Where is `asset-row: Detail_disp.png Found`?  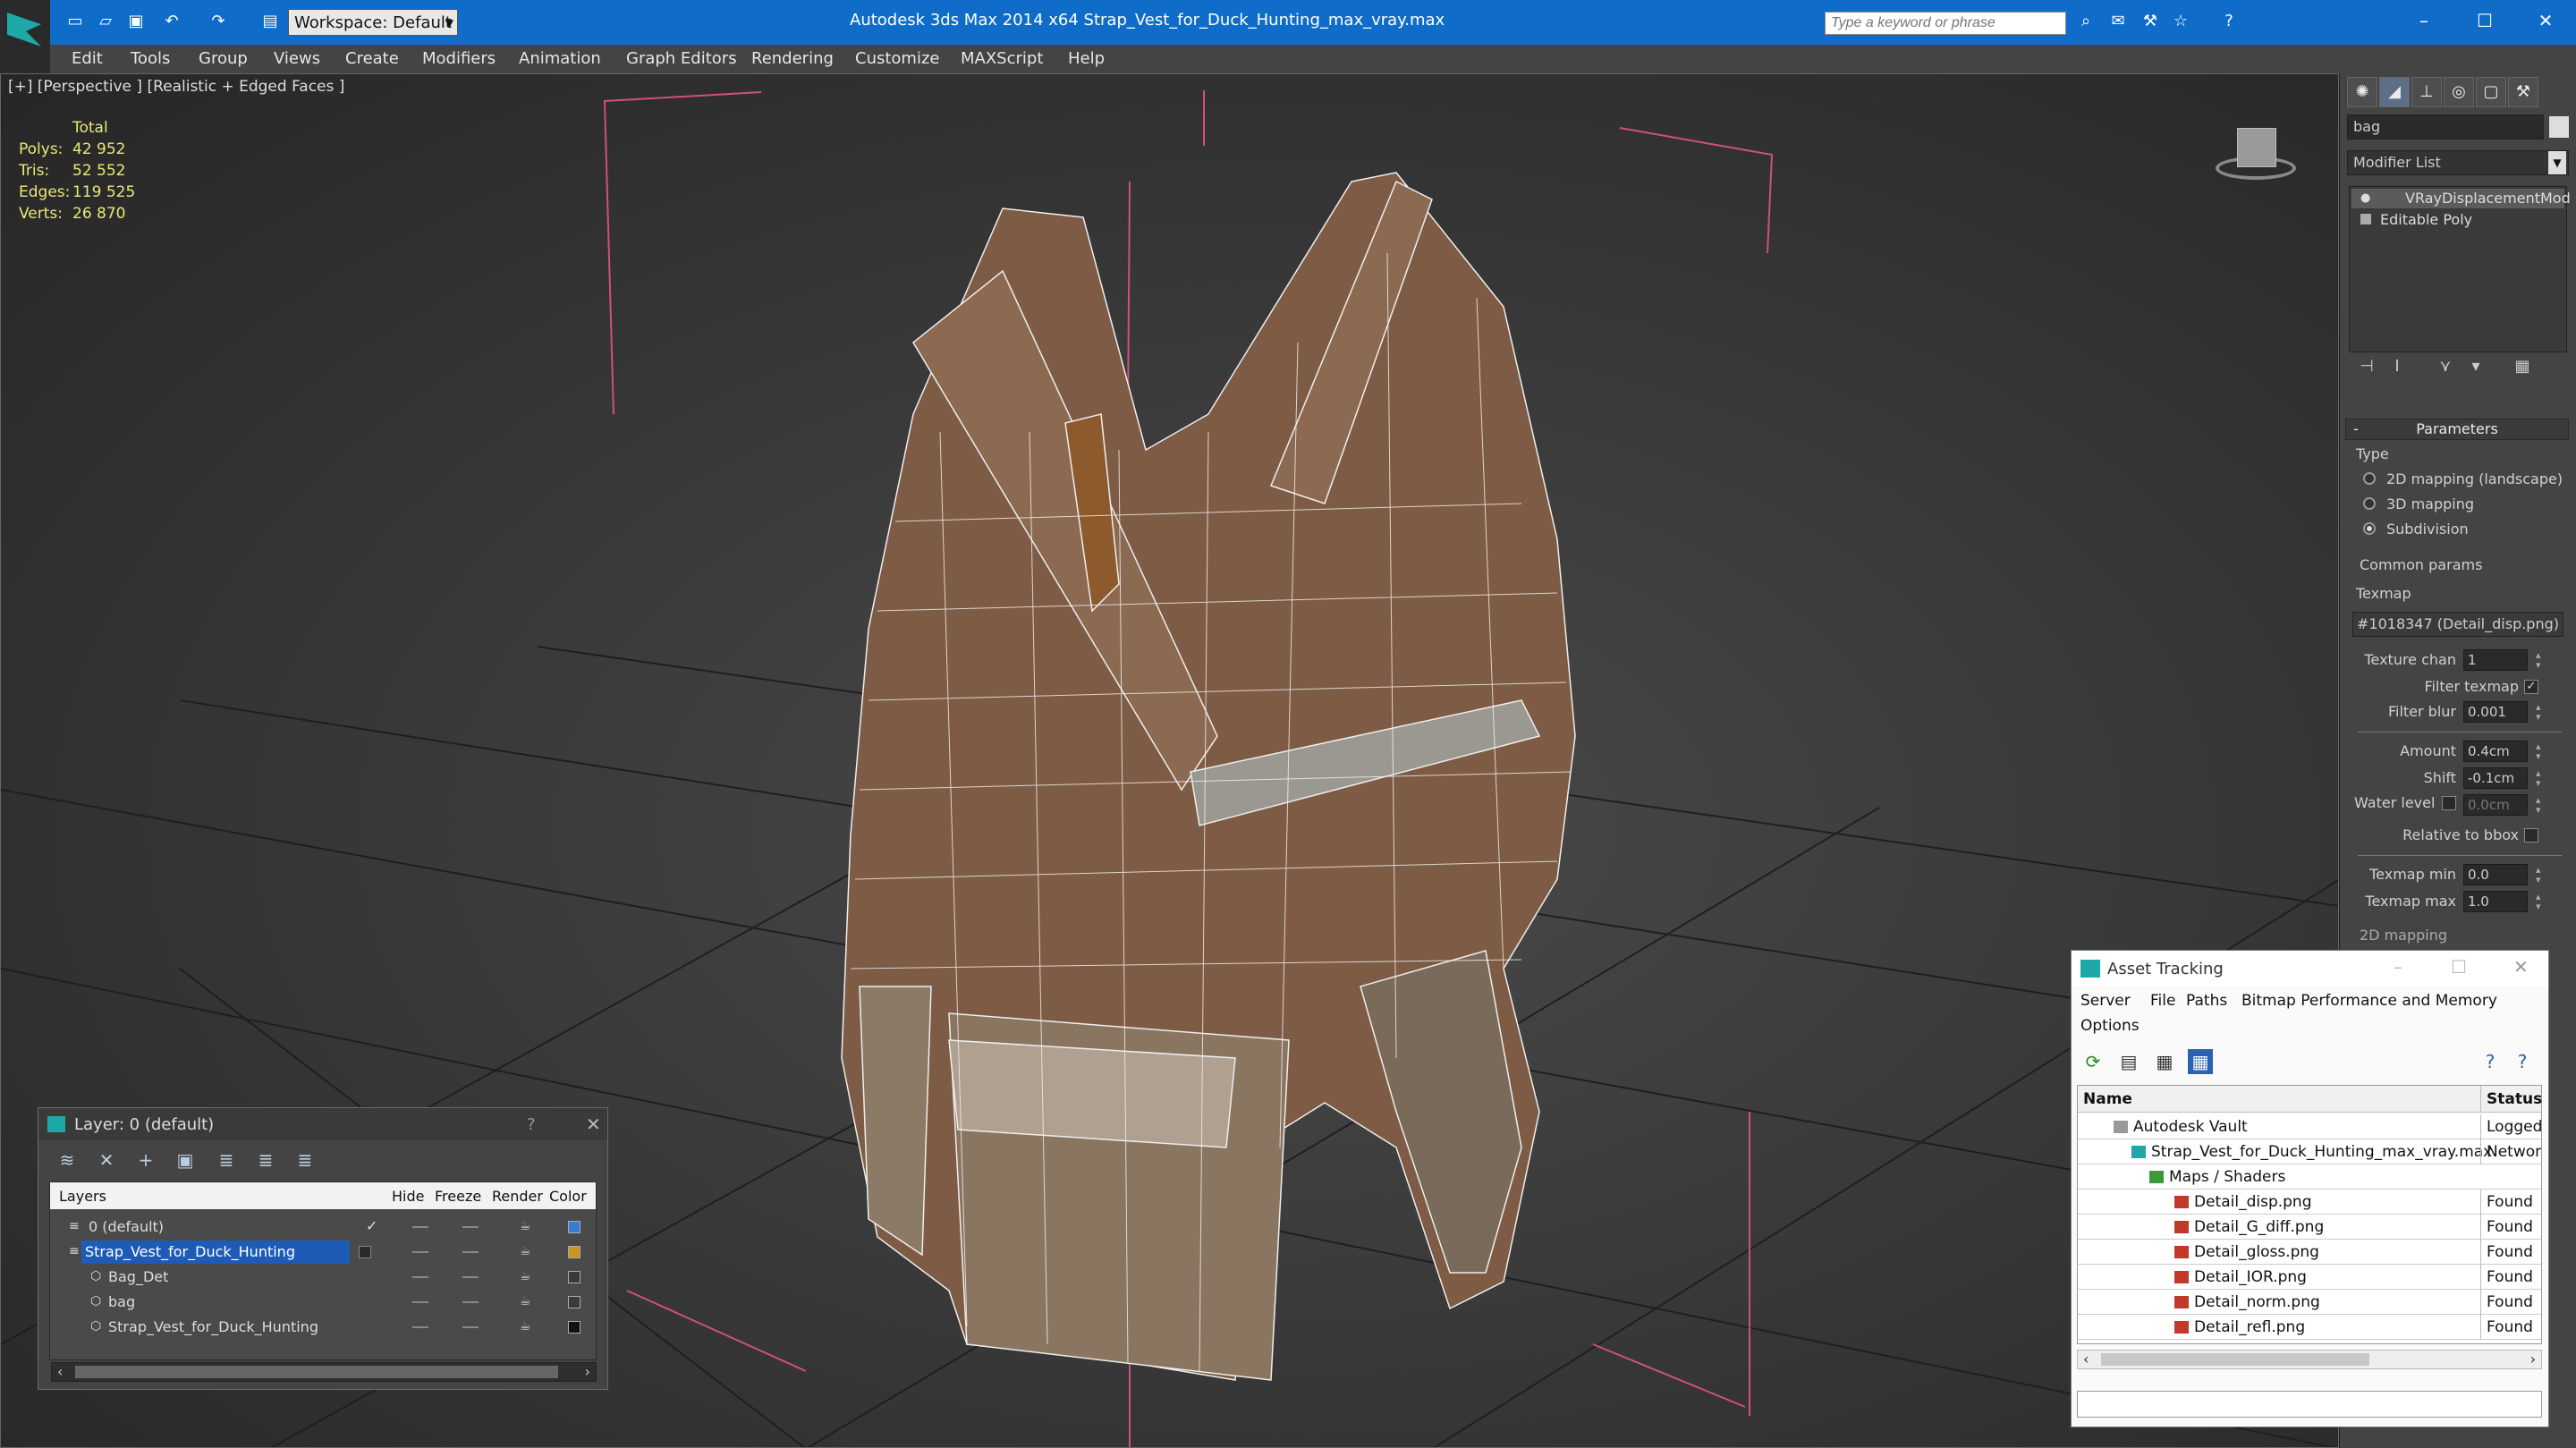
asset-row: Detail_disp.png Found is located at coordinates (2309, 1202).